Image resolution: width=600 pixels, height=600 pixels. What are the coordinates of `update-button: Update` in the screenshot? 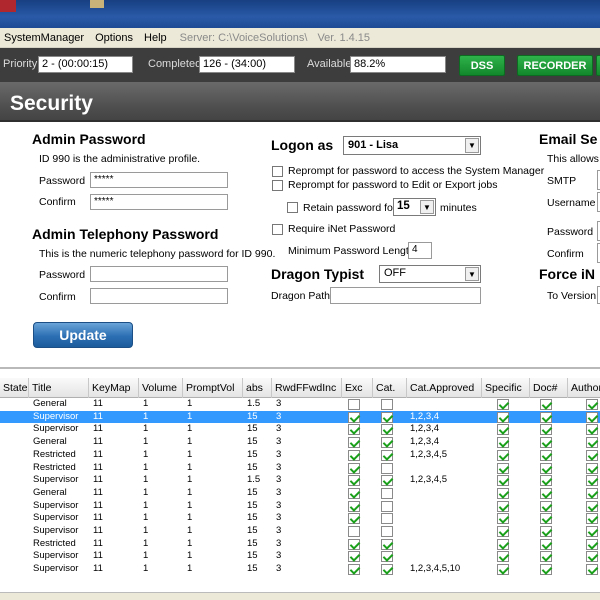 It's located at (83, 335).